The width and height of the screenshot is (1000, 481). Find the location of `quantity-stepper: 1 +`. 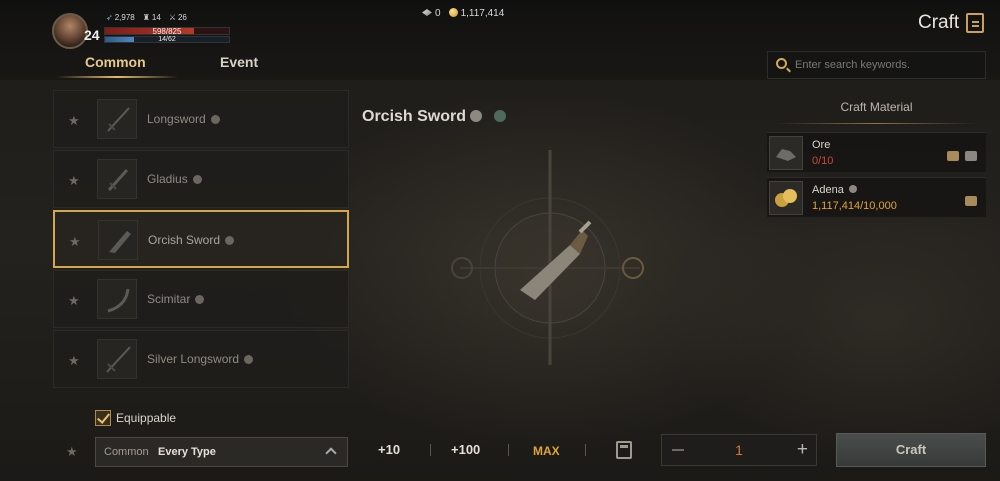

quantity-stepper: 1 + is located at coordinates (739, 450).